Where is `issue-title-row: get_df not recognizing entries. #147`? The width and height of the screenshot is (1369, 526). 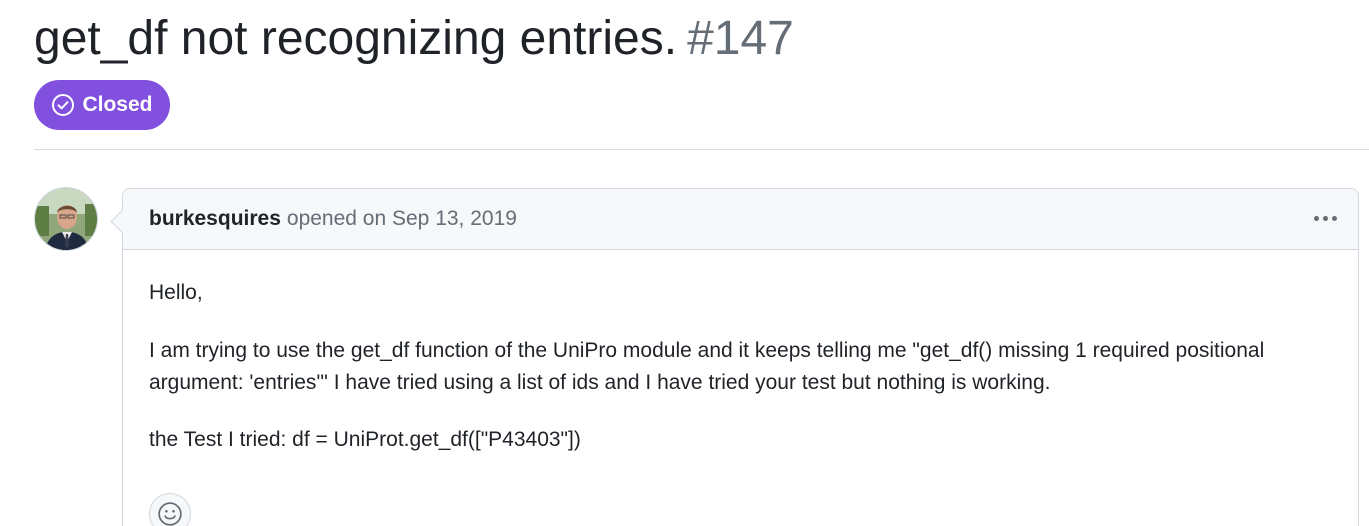 issue-title-row: get_df not recognizing entries. #147 is located at coordinates (701, 39).